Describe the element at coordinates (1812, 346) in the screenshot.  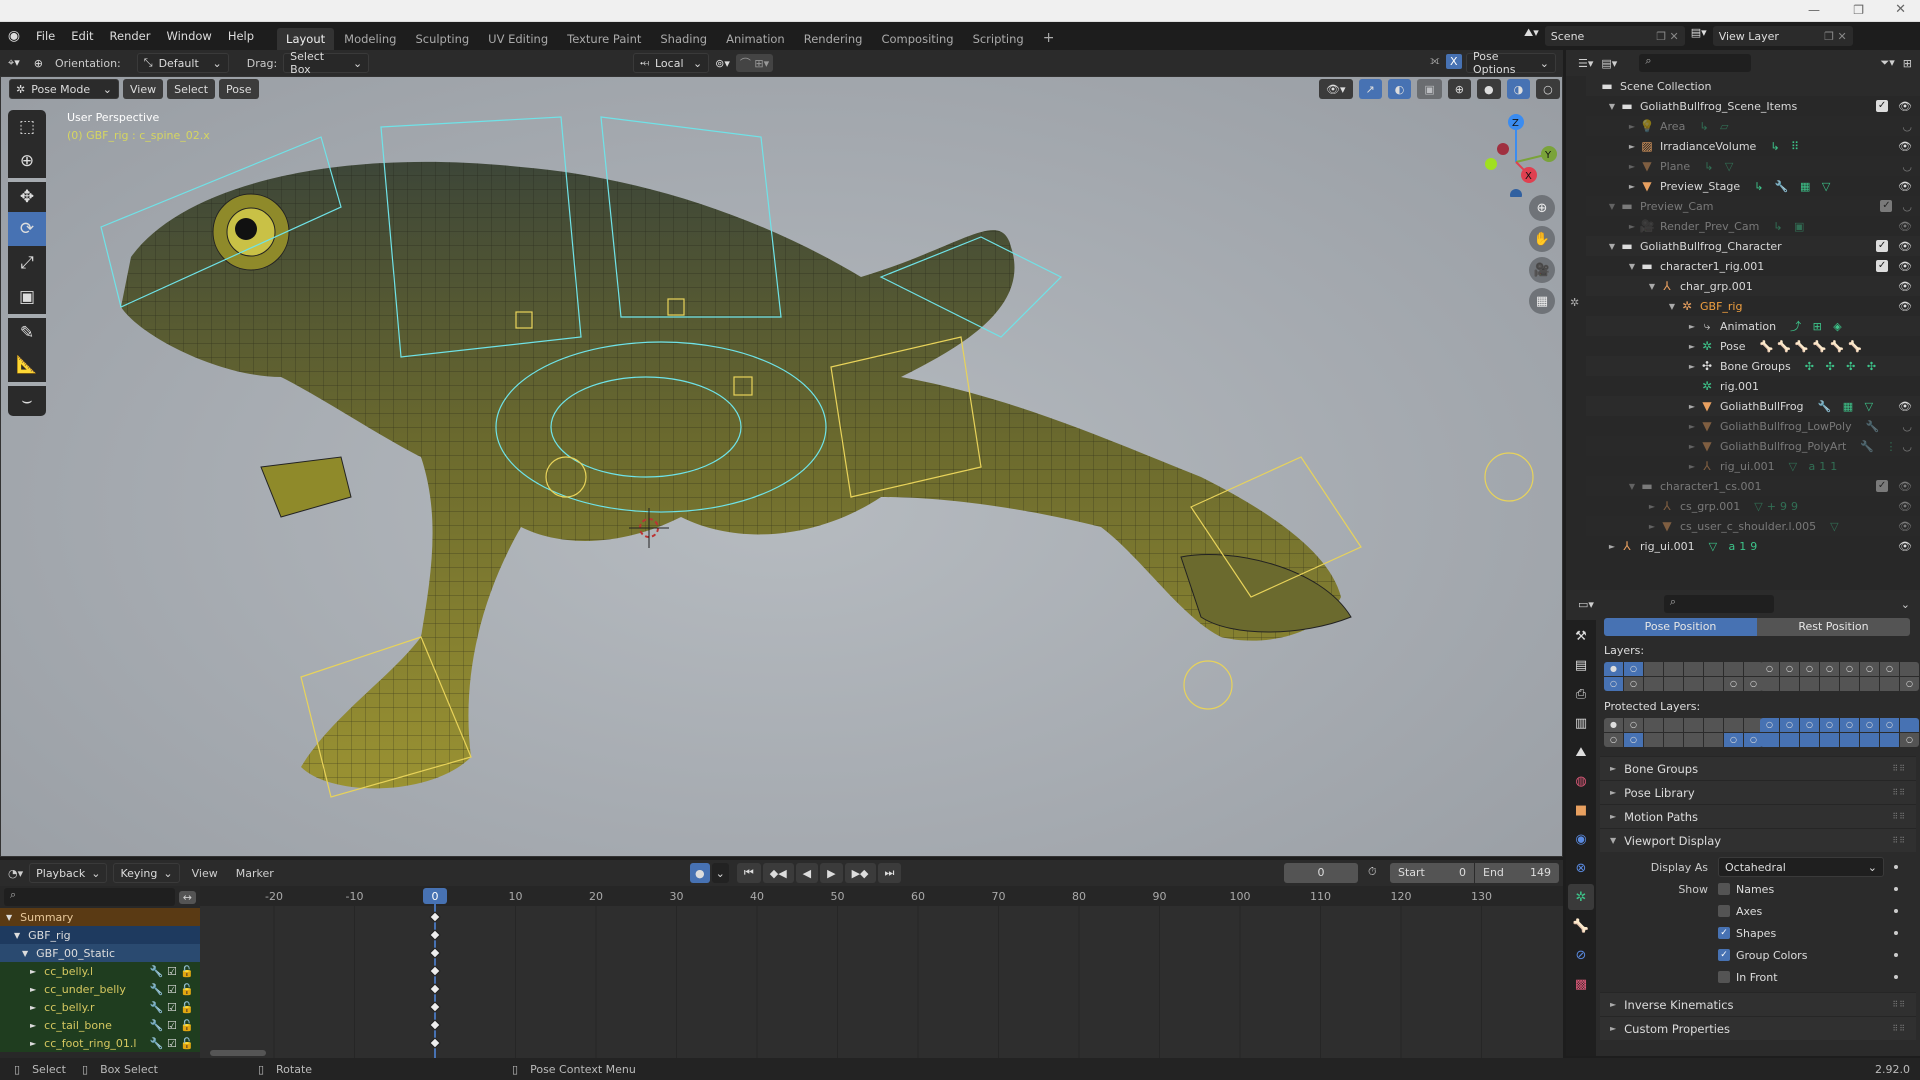
I see `data-icons: 🦴🦴🦴🦴🦴🦴` at that location.